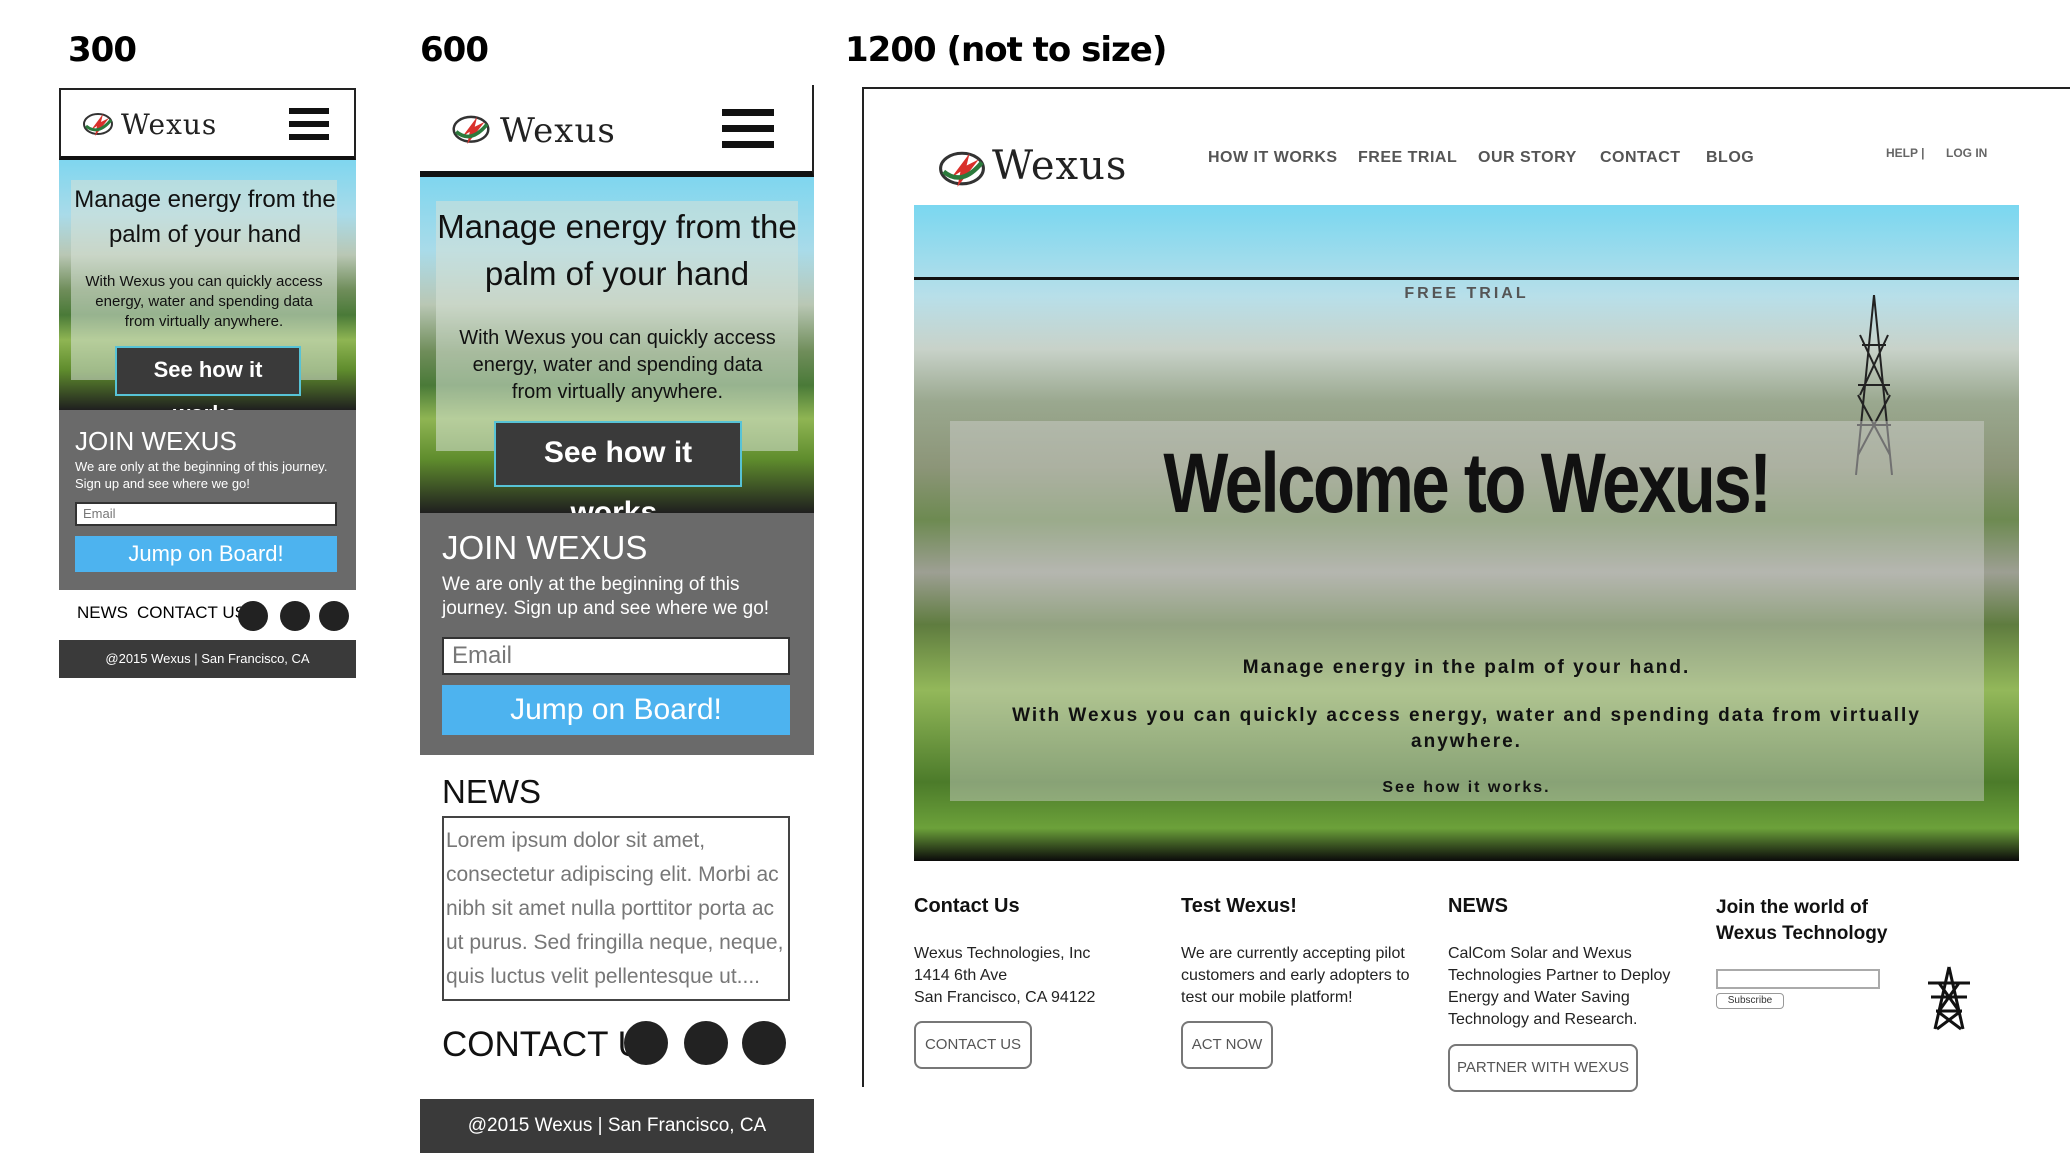 The height and width of the screenshot is (1168, 2070). I want to click on welcome-title: Welcome to Wexus!, so click(1467, 483).